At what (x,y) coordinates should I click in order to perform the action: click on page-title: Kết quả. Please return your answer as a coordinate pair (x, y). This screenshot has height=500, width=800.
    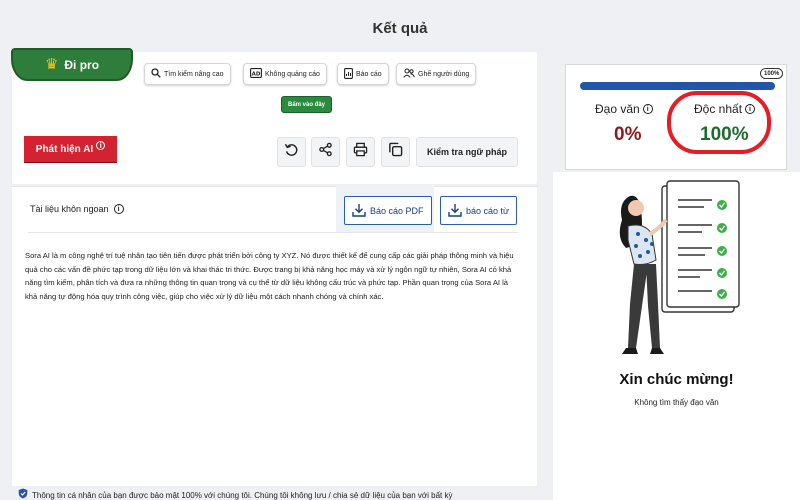
    Looking at the image, I should click on (400, 28).